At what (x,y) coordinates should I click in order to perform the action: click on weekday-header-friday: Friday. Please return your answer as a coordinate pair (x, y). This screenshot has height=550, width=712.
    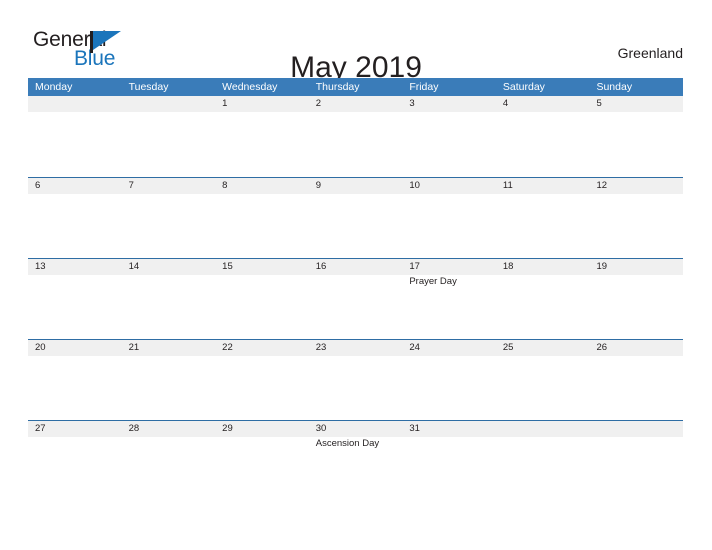
    Looking at the image, I should click on (424, 87).